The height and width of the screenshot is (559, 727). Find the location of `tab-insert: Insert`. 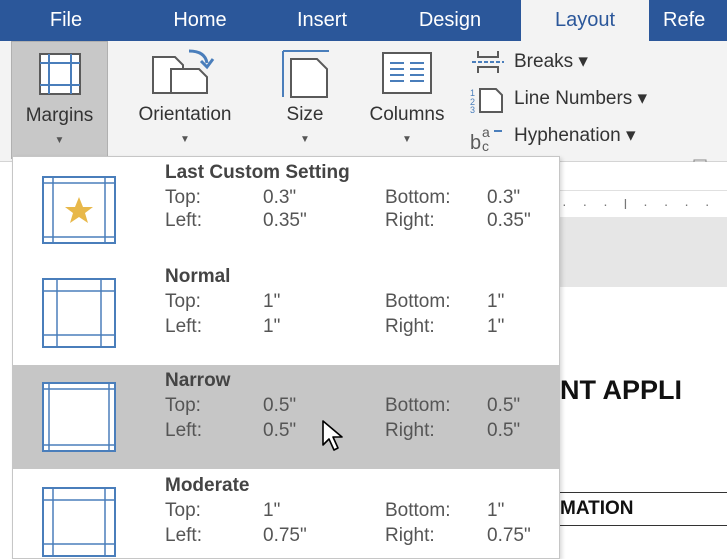

tab-insert: Insert is located at coordinates (322, 20).